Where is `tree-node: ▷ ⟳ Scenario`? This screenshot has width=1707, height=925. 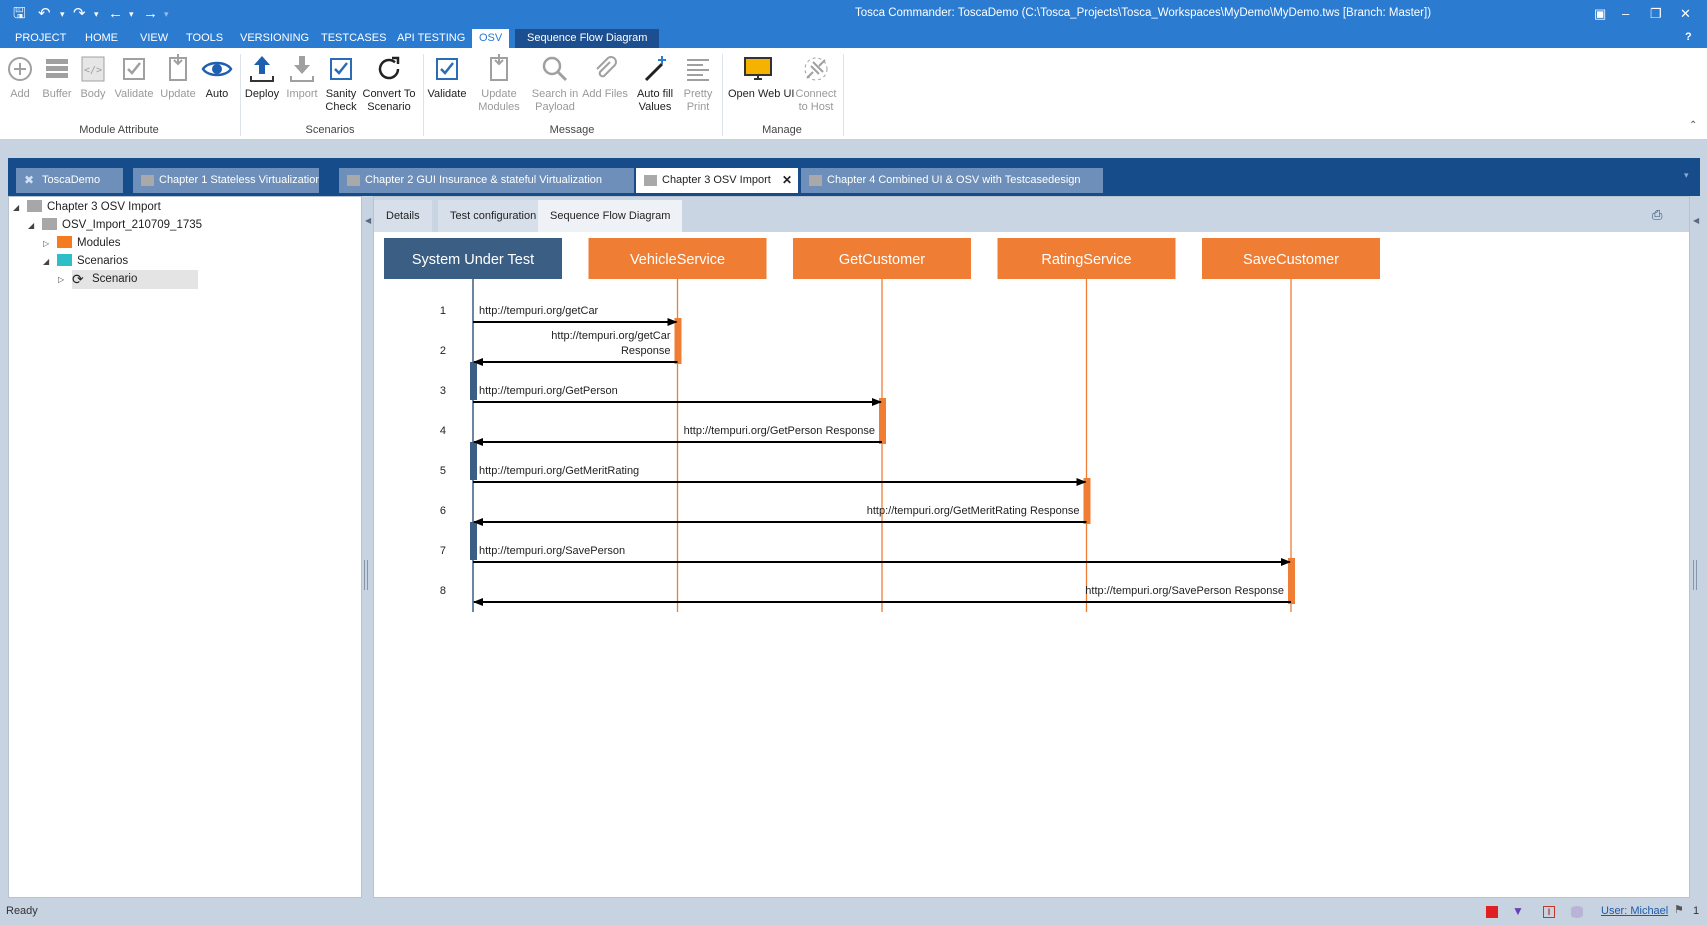 tree-node: ▷ ⟳ Scenario is located at coordinates (128, 279).